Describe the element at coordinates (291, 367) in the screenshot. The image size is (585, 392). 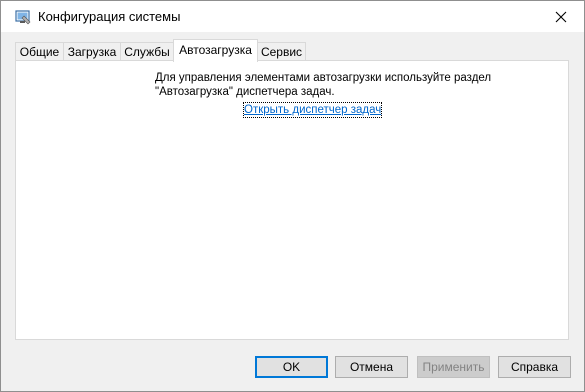
I see `ok-button: OK` at that location.